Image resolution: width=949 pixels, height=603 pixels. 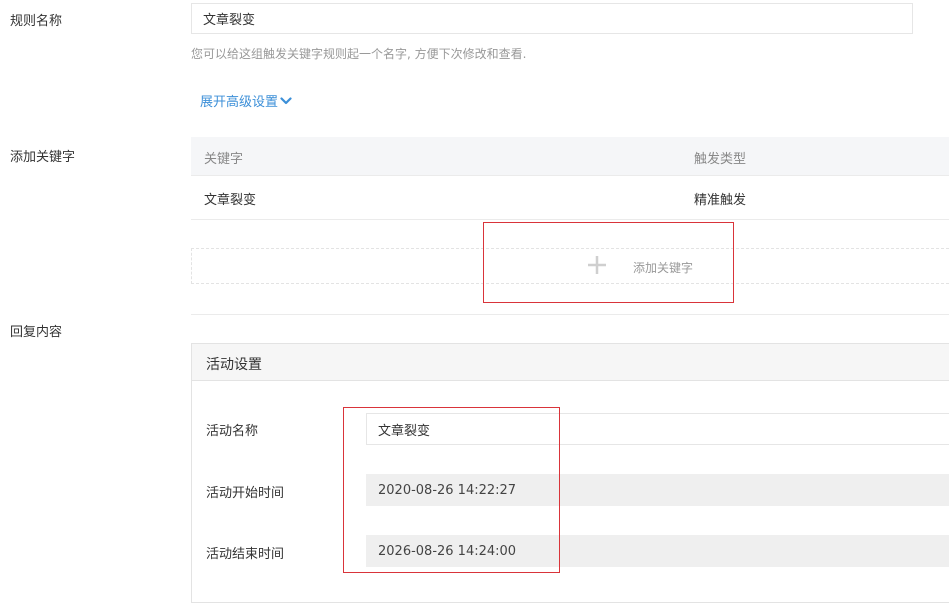 I want to click on column-header-trigger-type: 触发类型, so click(x=720, y=159).